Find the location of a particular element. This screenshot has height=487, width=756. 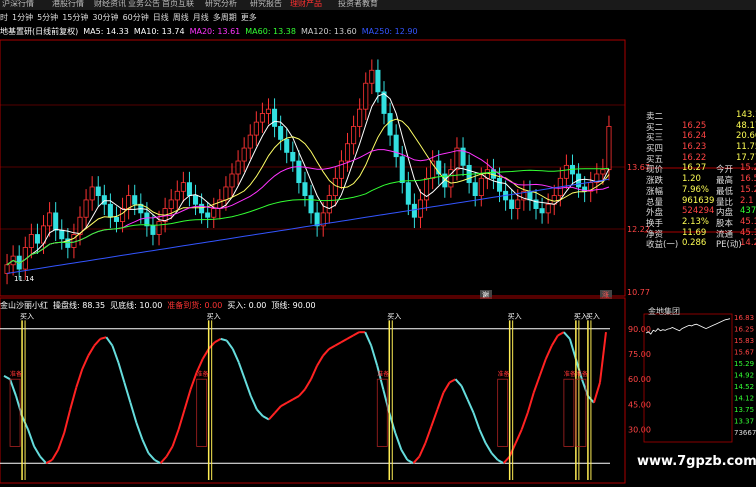

quote-row: 现价16.27今开15.2 is located at coordinates (700, 169).